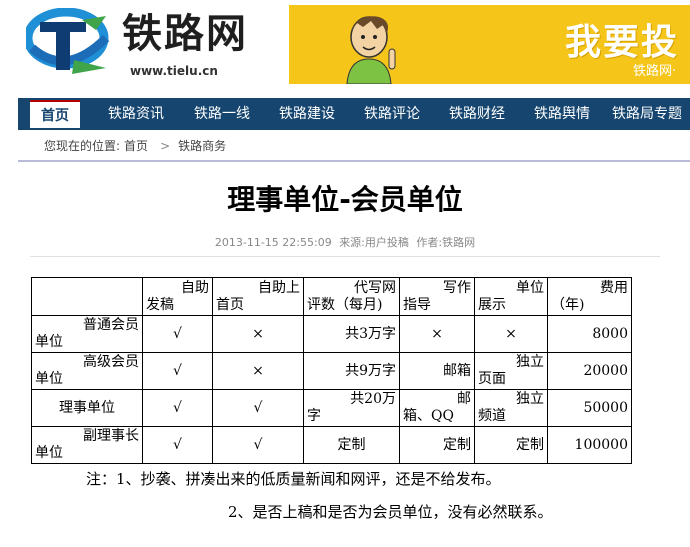  Describe the element at coordinates (55, 114) in the screenshot. I see `nav-item-home: 首页` at that location.